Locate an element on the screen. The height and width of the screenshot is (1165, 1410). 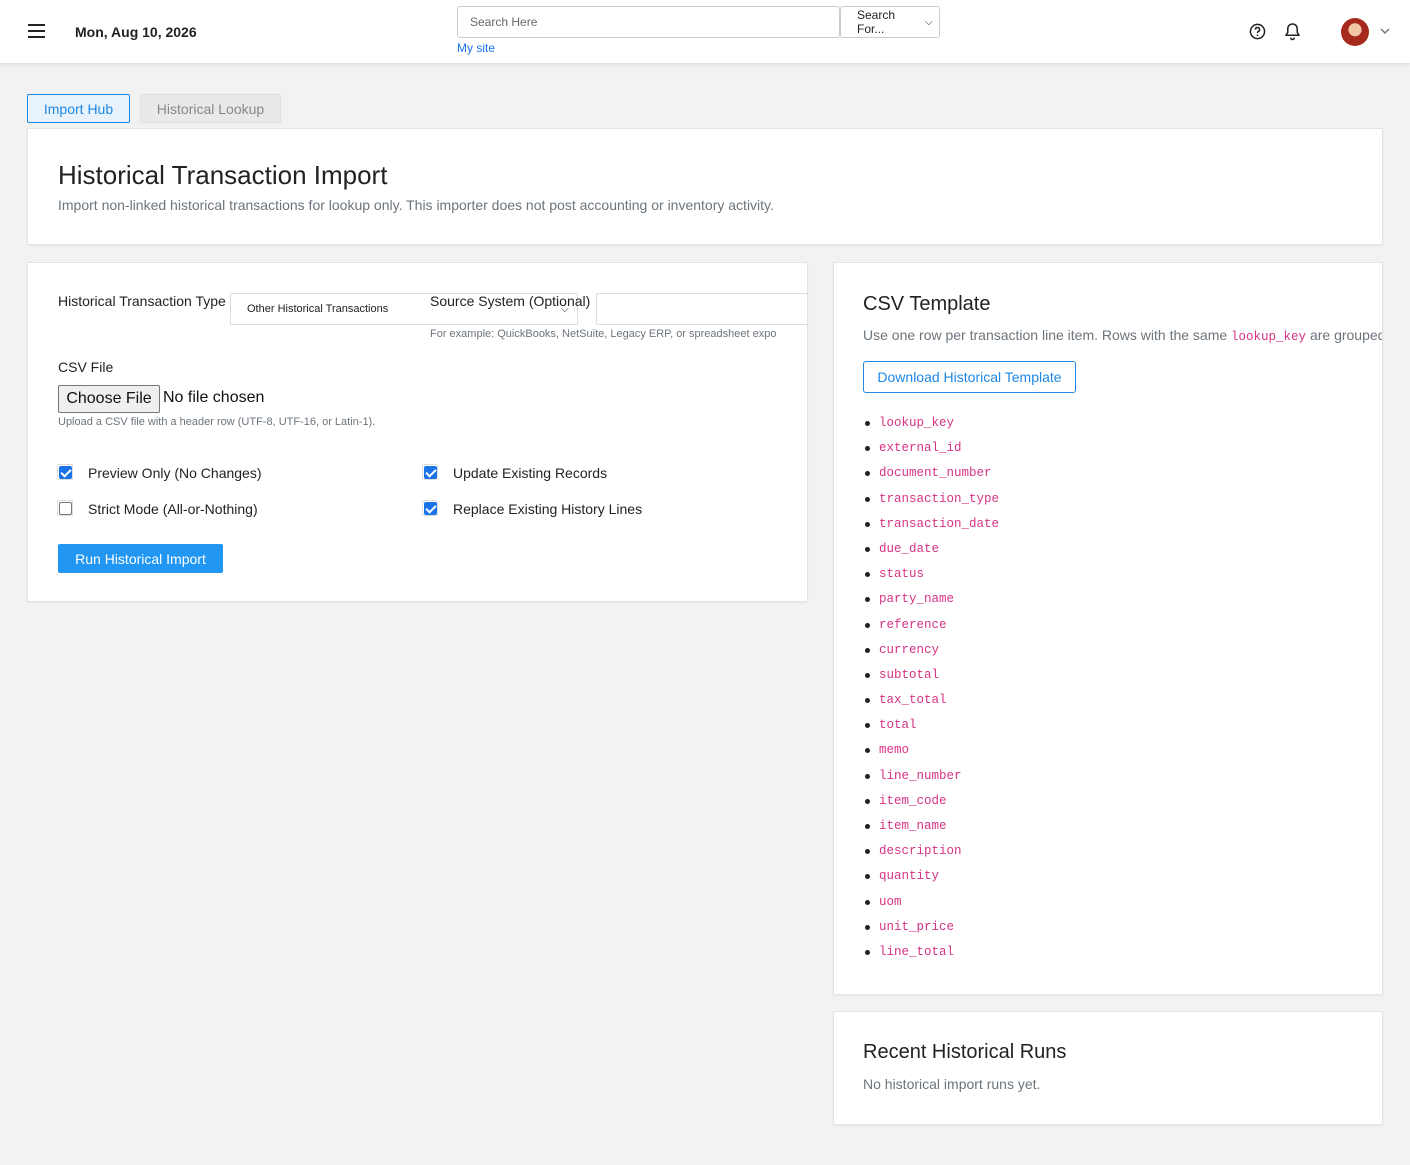
tab-historical-lookup: Historical Lookup is located at coordinates (210, 108).